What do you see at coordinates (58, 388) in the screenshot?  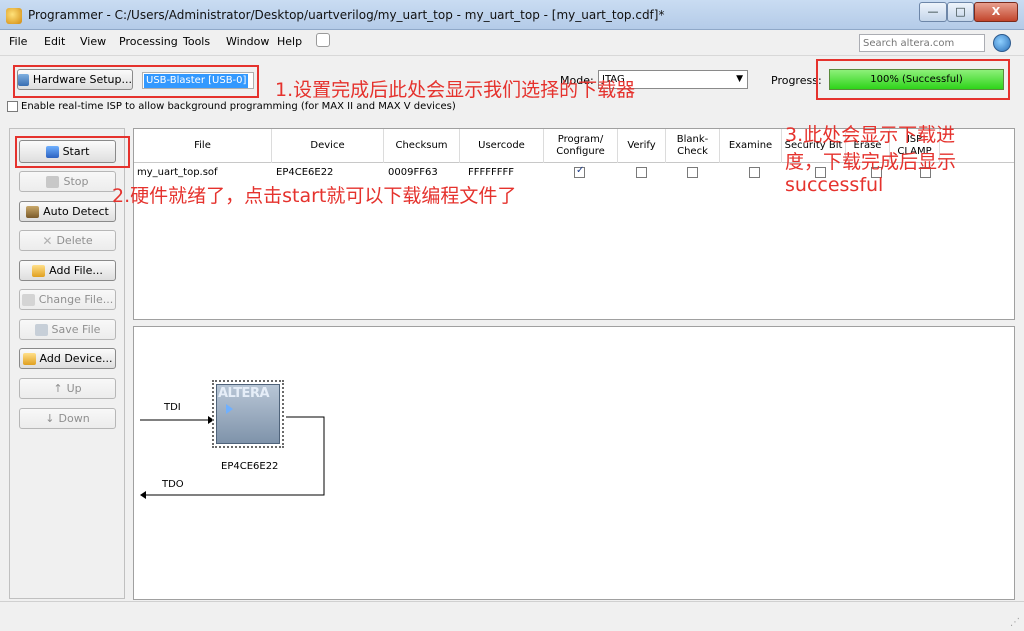 I see `arrow-up-icon: ↑` at bounding box center [58, 388].